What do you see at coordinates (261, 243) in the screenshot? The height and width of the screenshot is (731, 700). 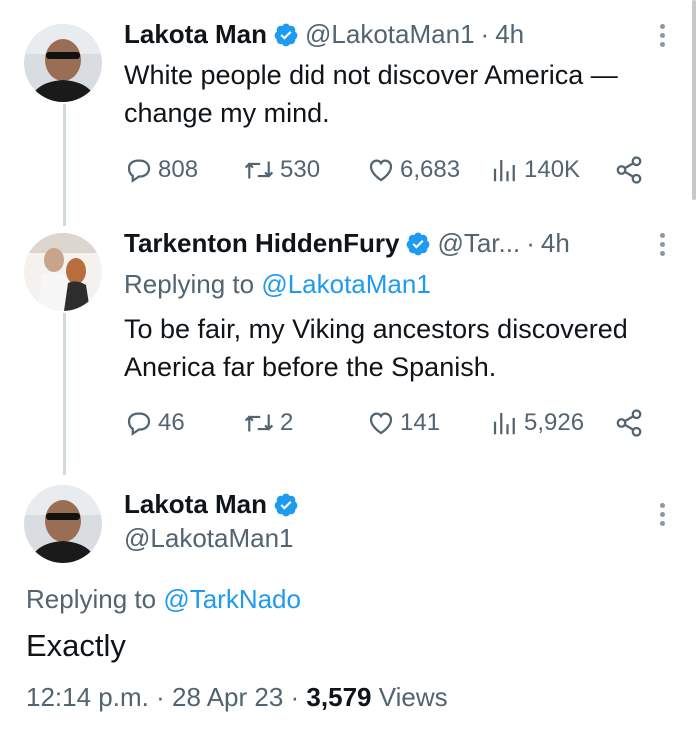 I see `display-name: Tarkenton HiddenFury` at bounding box center [261, 243].